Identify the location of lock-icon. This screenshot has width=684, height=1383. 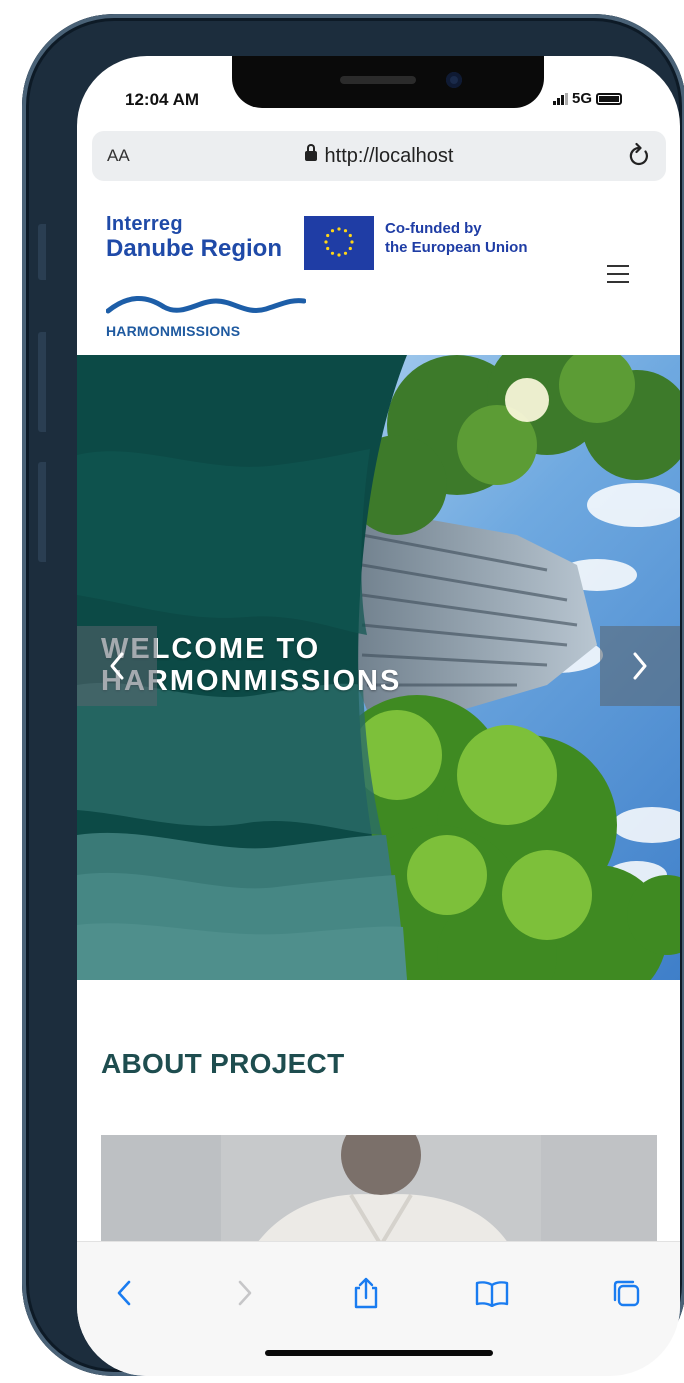
(310, 152).